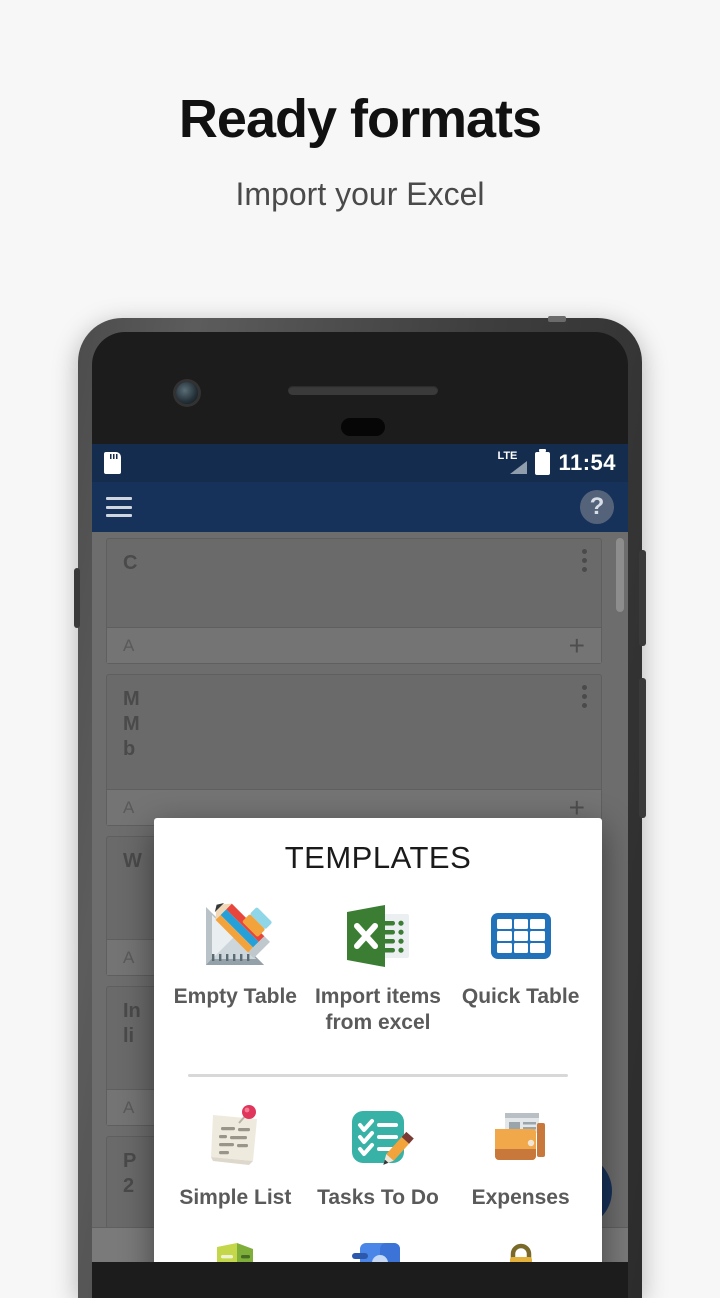 Image resolution: width=720 pixels, height=1298 pixels. I want to click on add-row-button: +, so click(577, 646).